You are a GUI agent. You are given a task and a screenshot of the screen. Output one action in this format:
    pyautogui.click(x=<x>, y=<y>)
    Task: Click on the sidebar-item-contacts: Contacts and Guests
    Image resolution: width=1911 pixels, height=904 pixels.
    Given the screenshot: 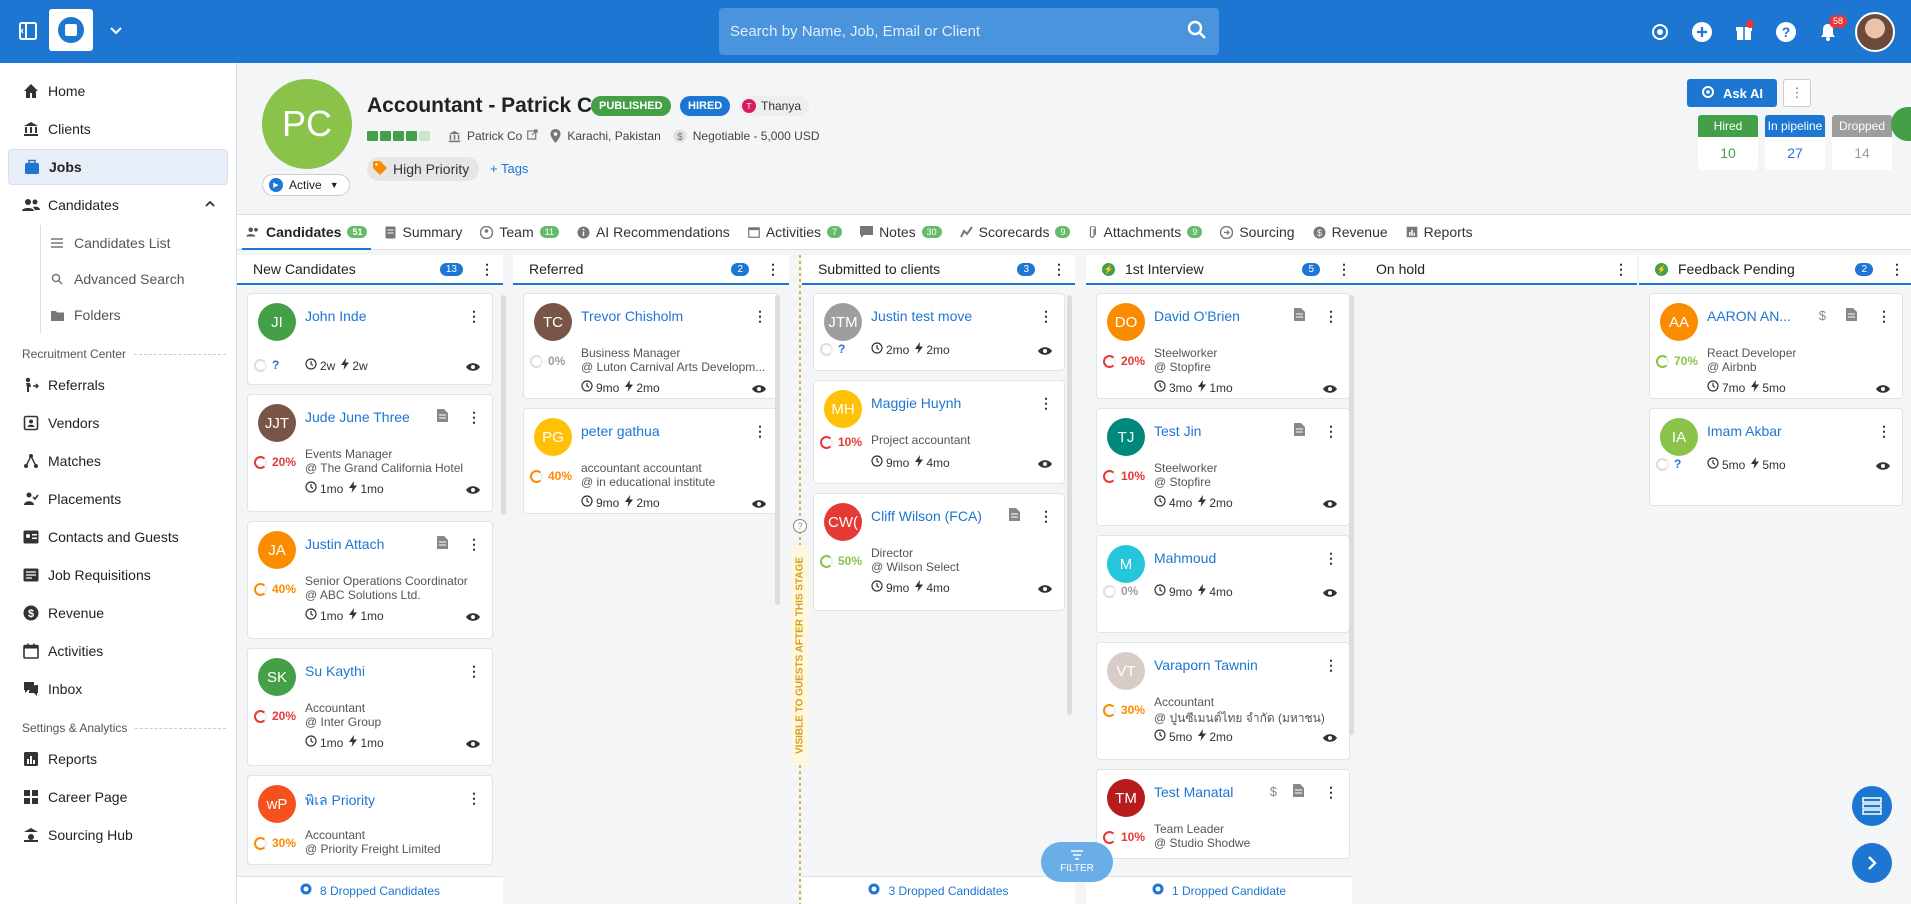 What is the action you would take?
    pyautogui.click(x=118, y=537)
    